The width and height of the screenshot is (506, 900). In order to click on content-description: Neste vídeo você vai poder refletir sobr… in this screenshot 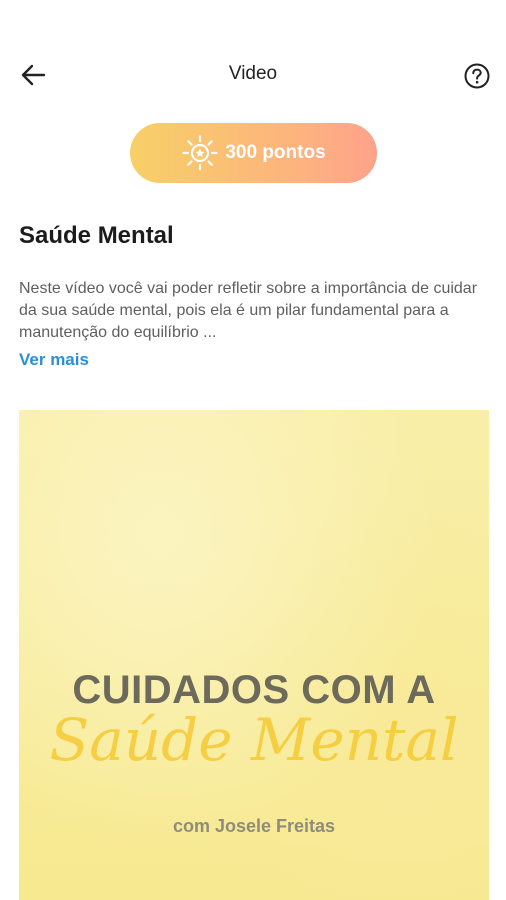, I will do `click(248, 310)`.